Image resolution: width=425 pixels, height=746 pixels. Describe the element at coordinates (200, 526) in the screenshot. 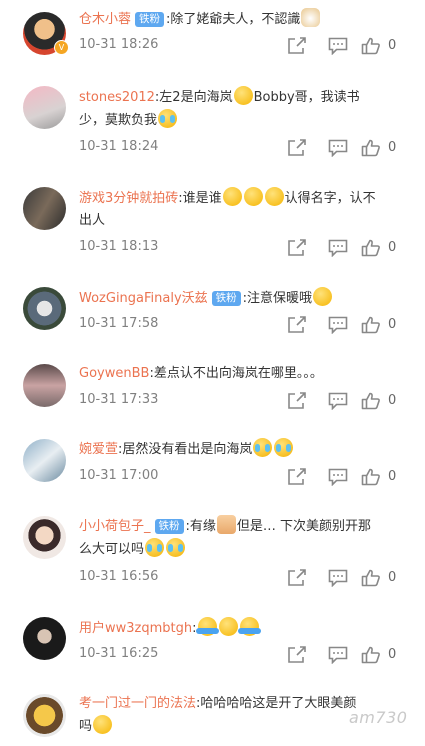

I see `comment-content: :有缘` at that location.